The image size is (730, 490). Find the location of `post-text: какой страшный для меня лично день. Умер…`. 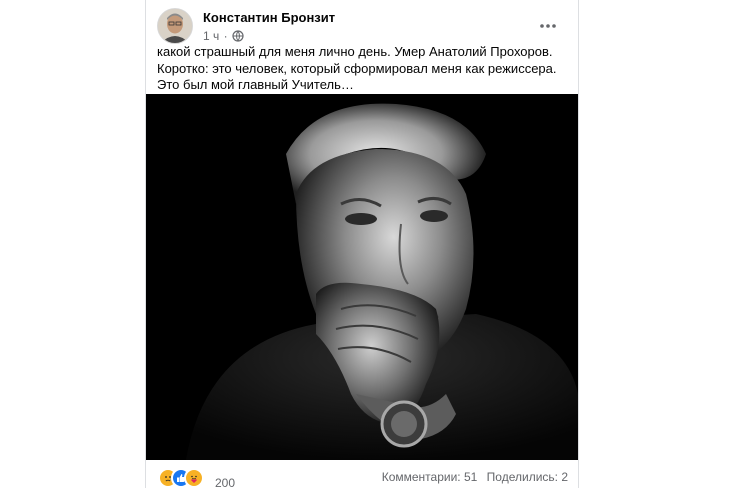

post-text: какой страшный для меня лично день. Умер… is located at coordinates (357, 68).